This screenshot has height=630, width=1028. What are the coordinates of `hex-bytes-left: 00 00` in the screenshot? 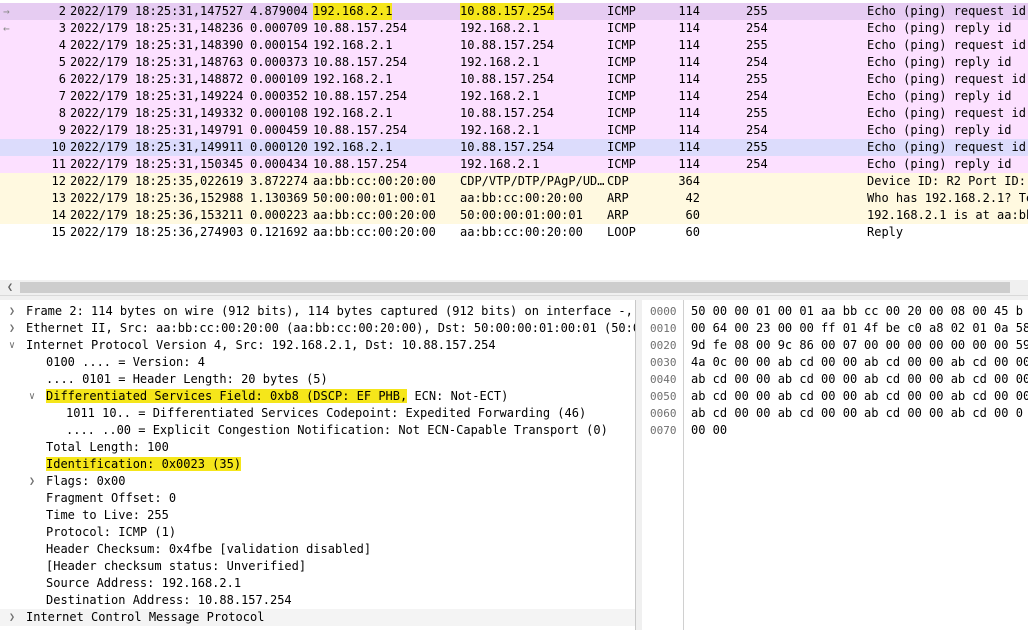 It's located at (709, 430).